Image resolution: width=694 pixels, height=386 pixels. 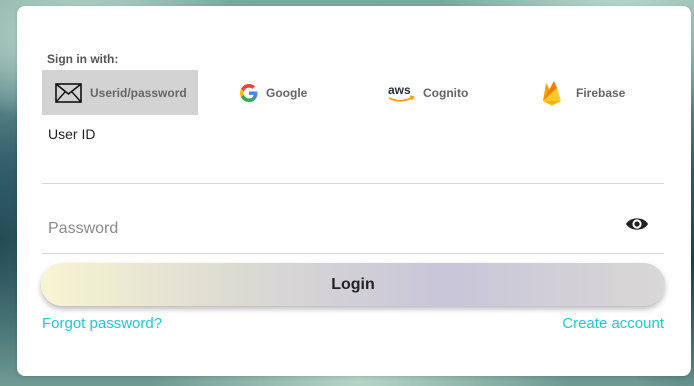 I want to click on provider-tab-cognito: aws Cognito, so click(x=447, y=92).